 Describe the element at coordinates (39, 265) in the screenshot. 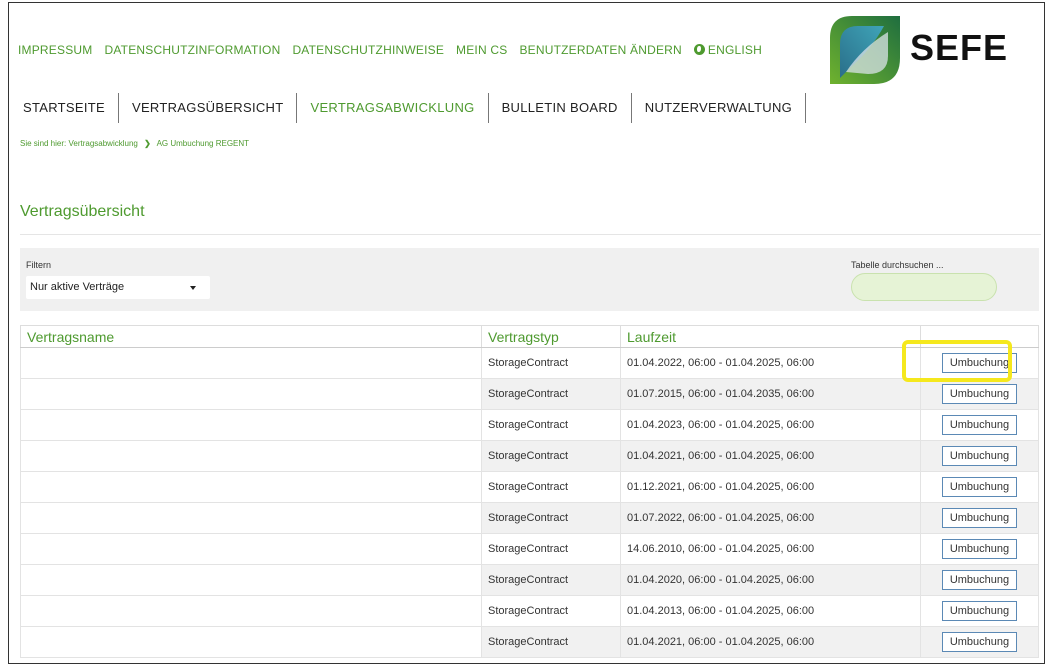

I see `filter-label: Filtern` at that location.